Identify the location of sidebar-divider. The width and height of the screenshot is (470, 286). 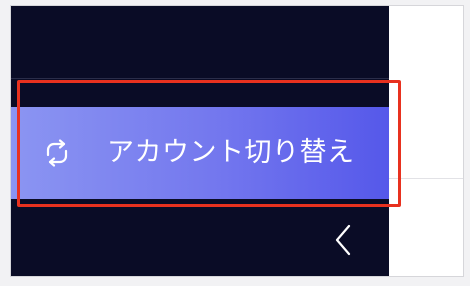
(200, 78).